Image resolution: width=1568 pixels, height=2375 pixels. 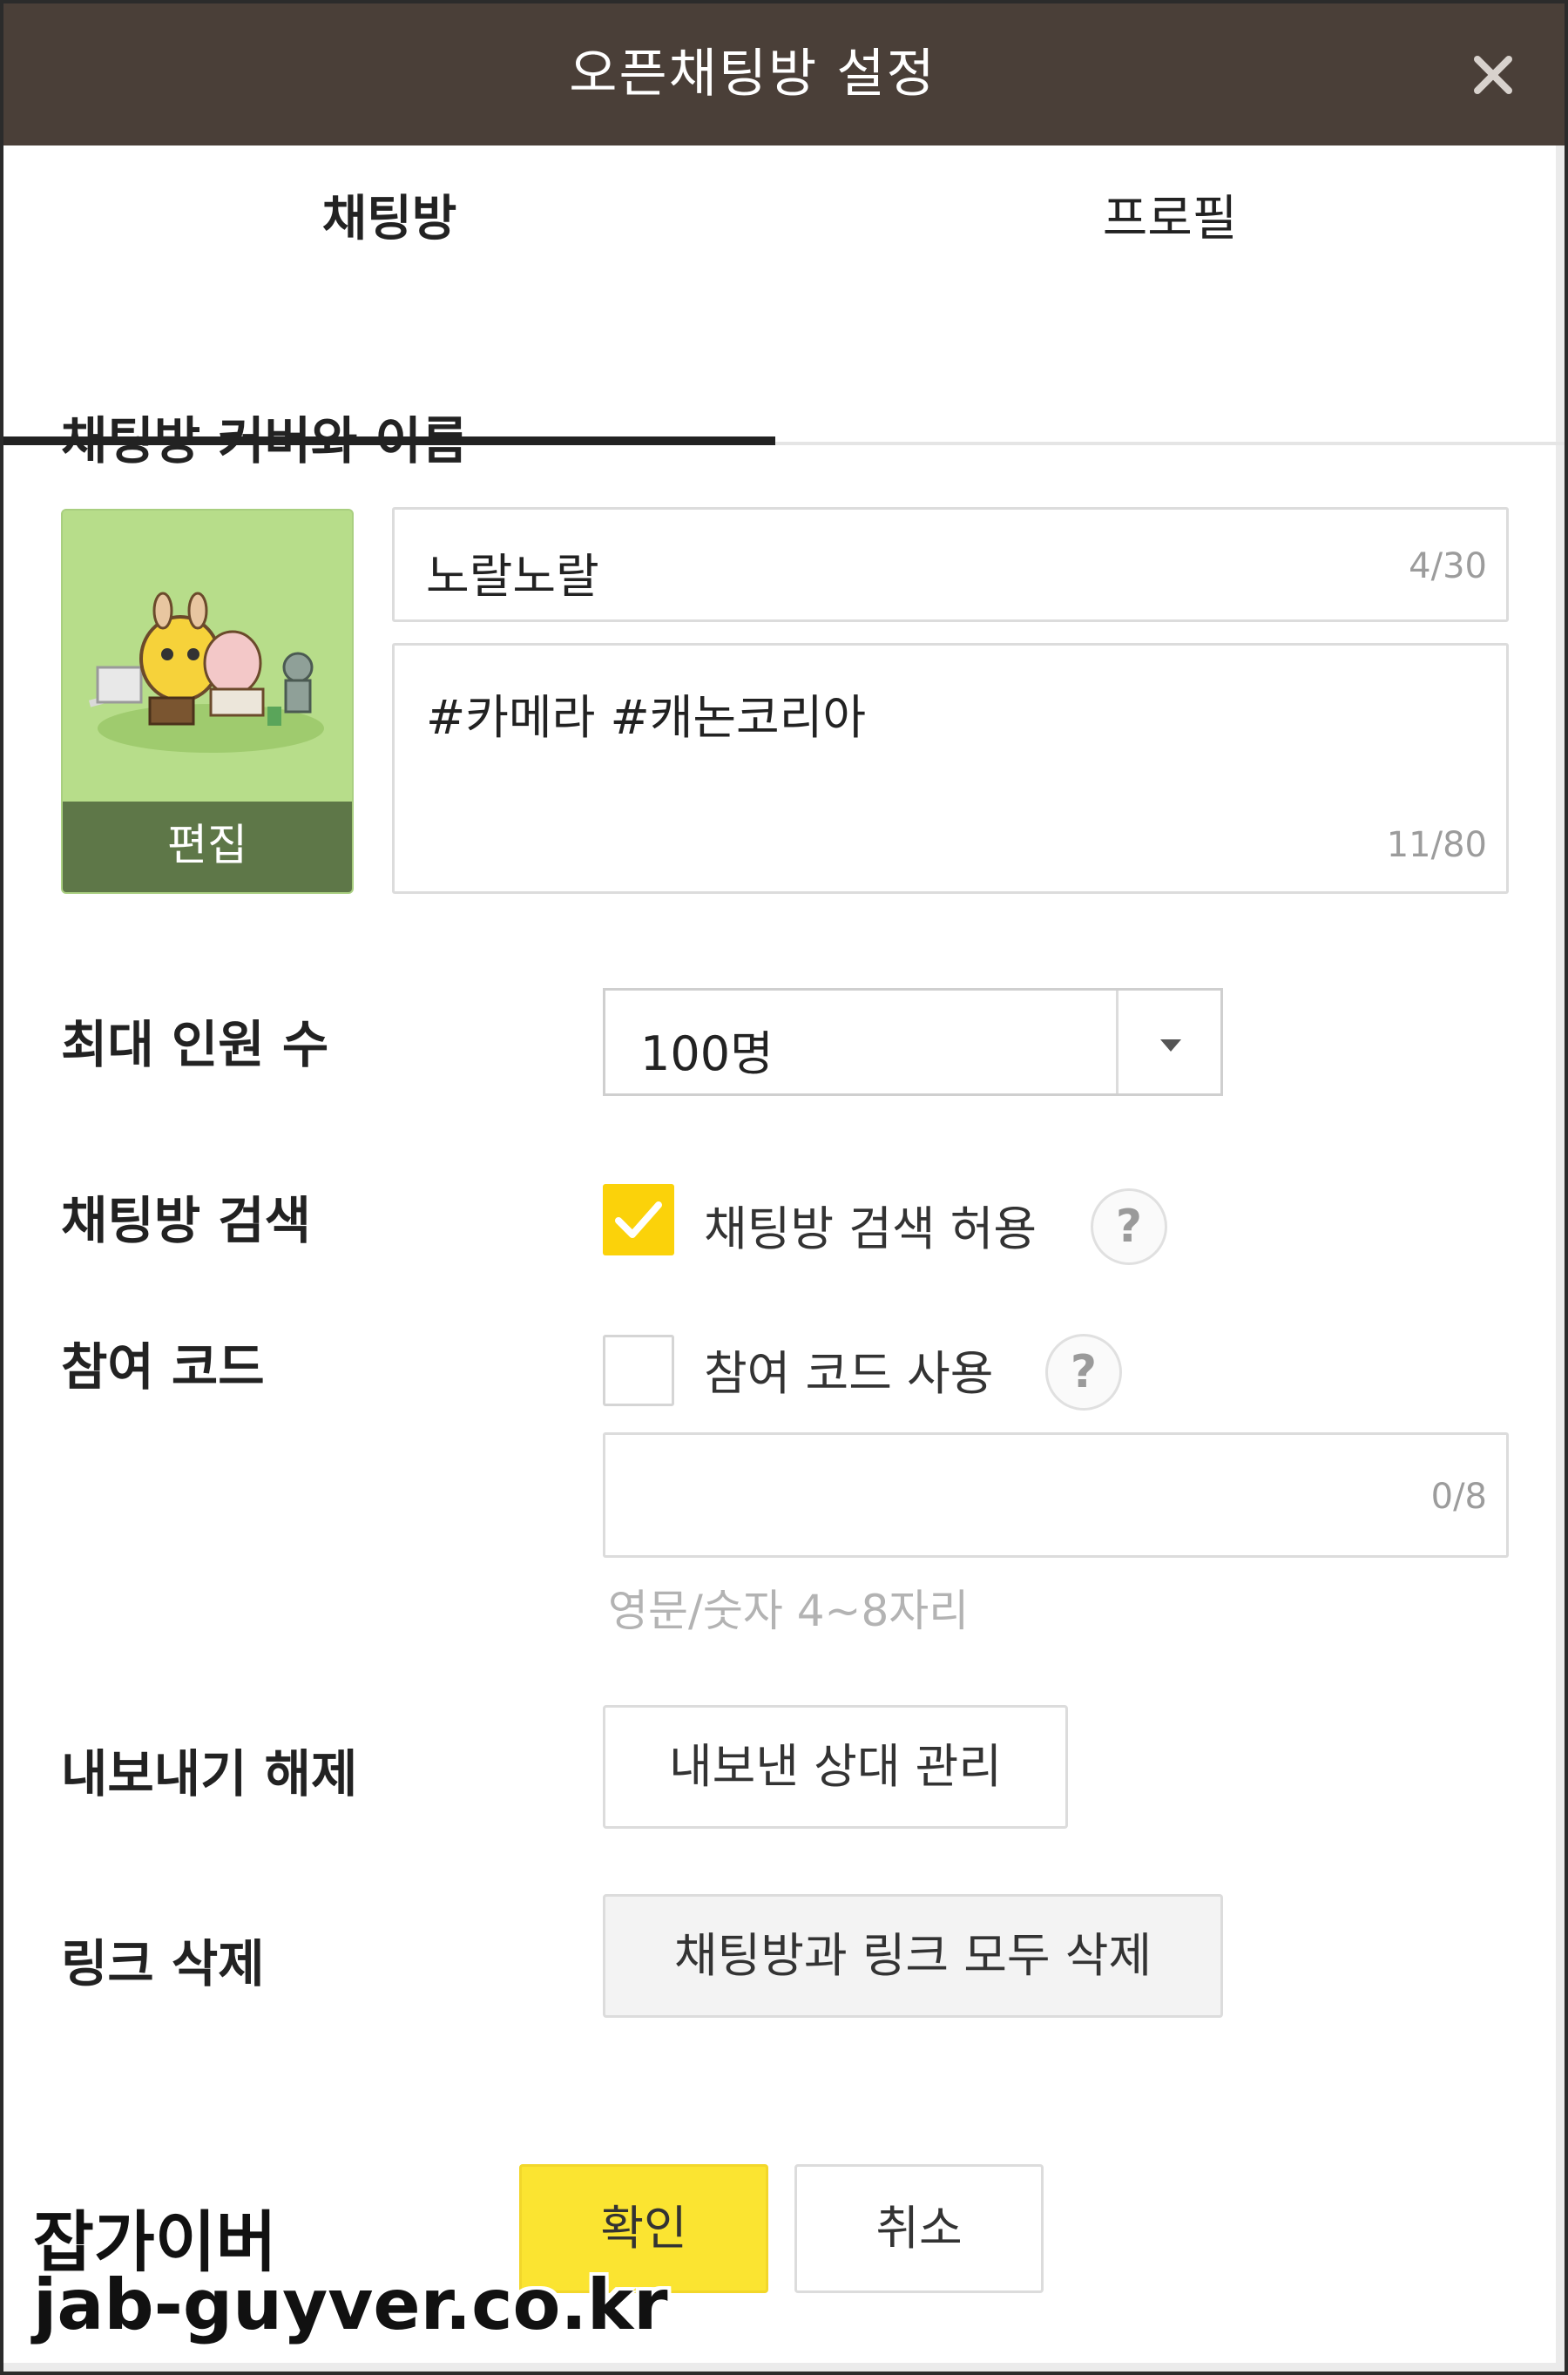 I want to click on title-bar: 오픈채팅방 설정, so click(x=784, y=74).